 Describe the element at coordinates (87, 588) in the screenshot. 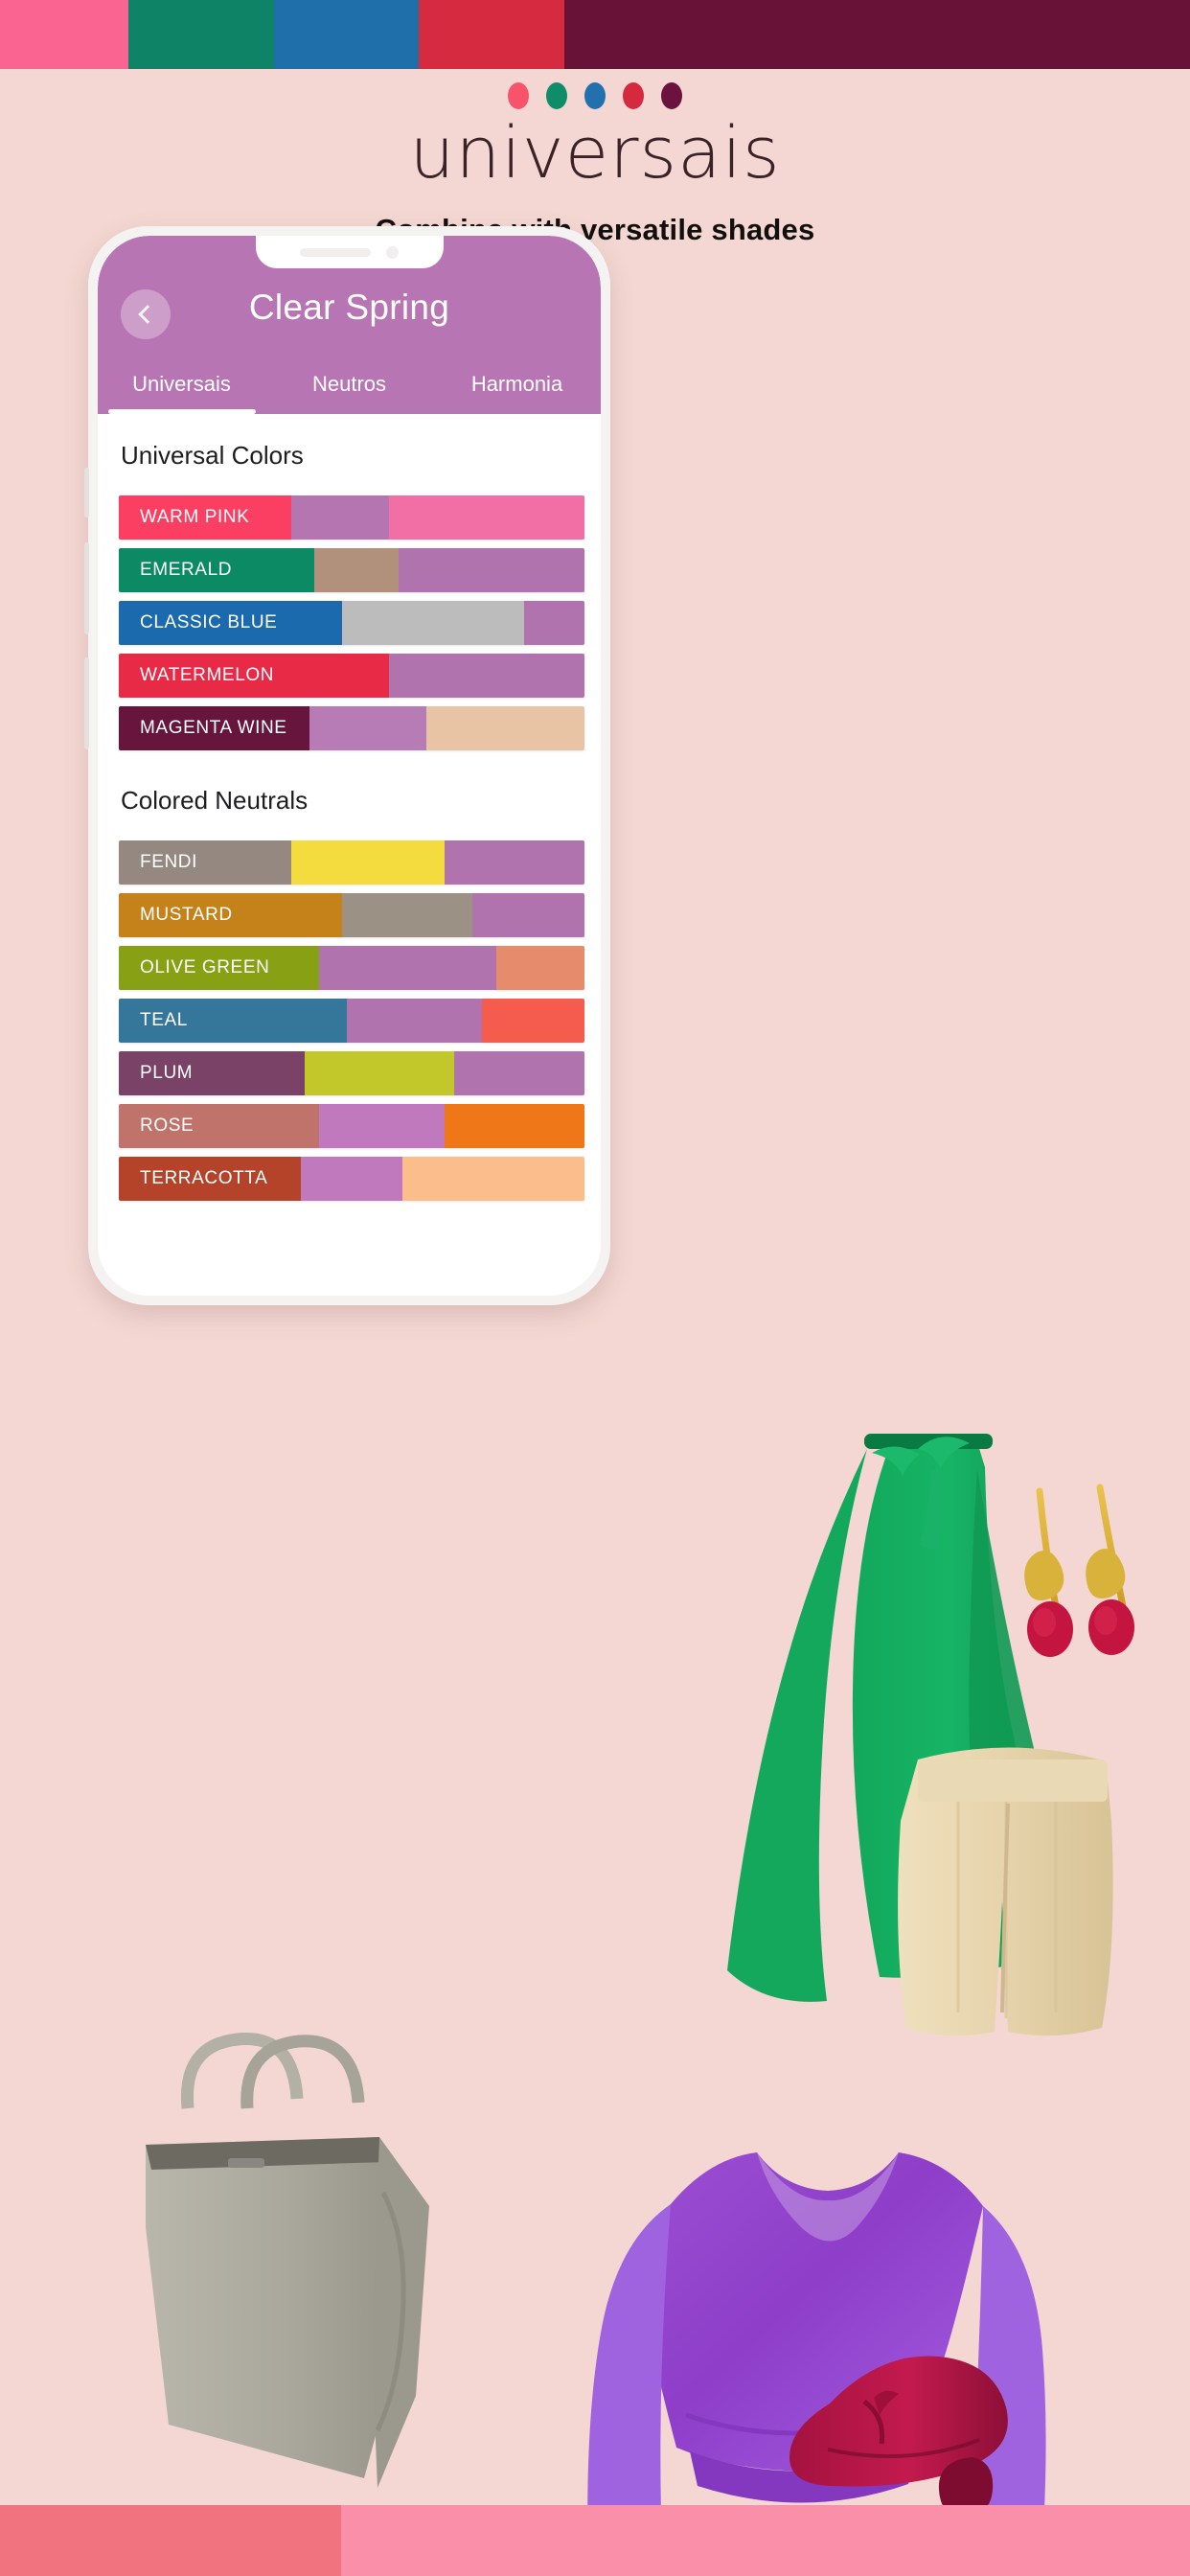

I see `phone-volume-up-button` at that location.